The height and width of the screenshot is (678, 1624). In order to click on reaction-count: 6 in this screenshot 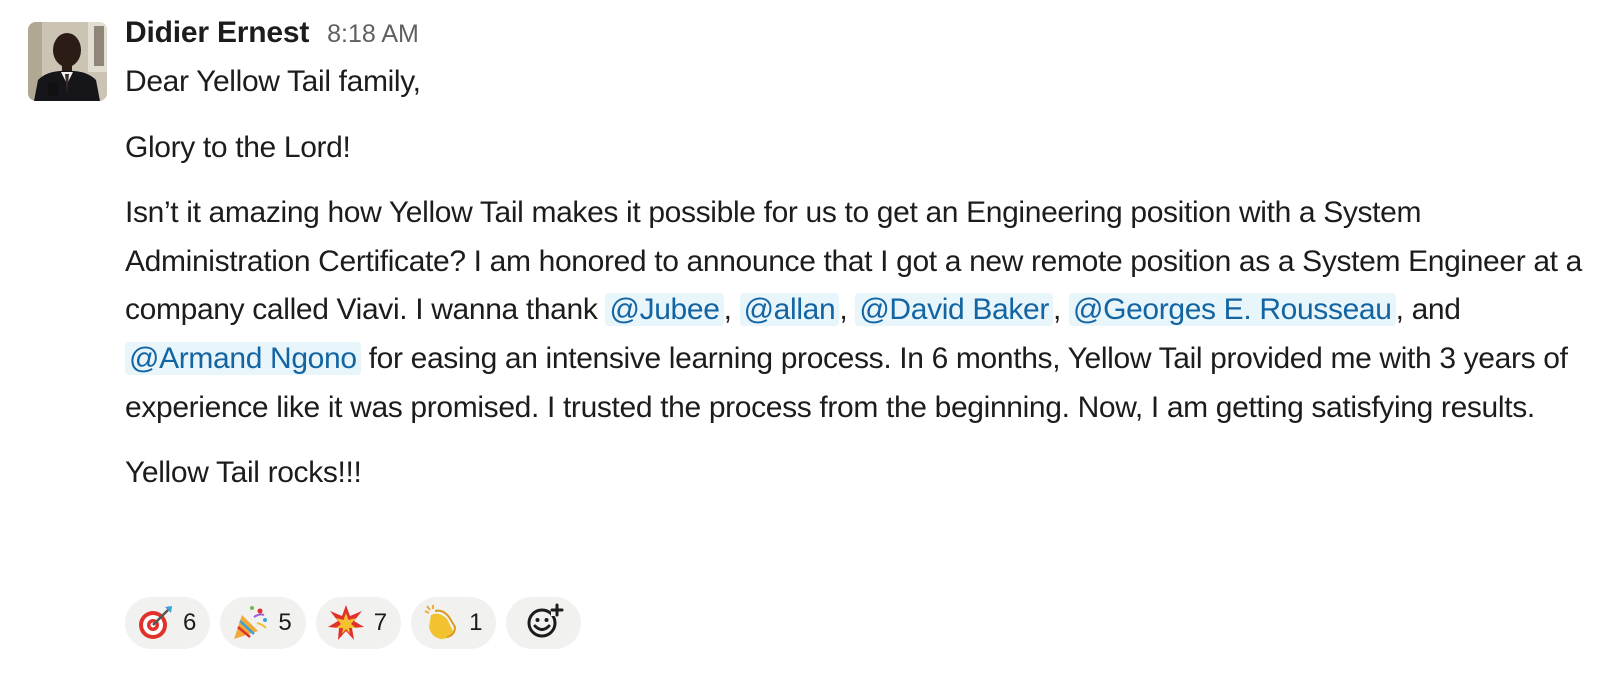, I will do `click(190, 622)`.